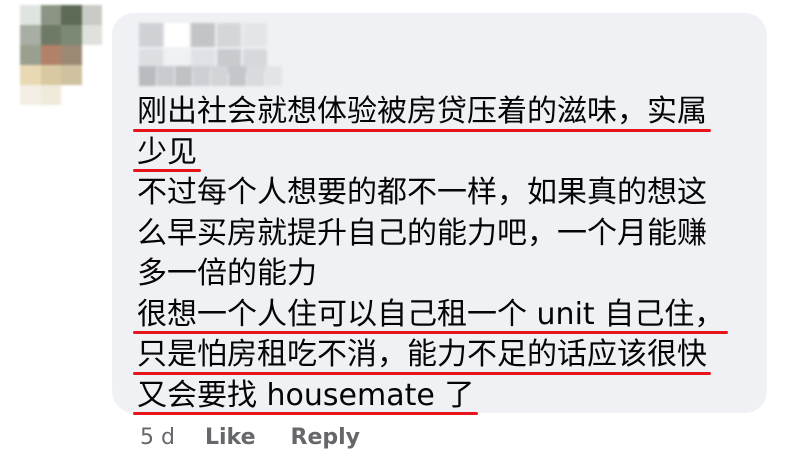 The image size is (800, 469). I want to click on plain-text: 不过每个人想要的都不一样，如果真的想这, so click(422, 192).